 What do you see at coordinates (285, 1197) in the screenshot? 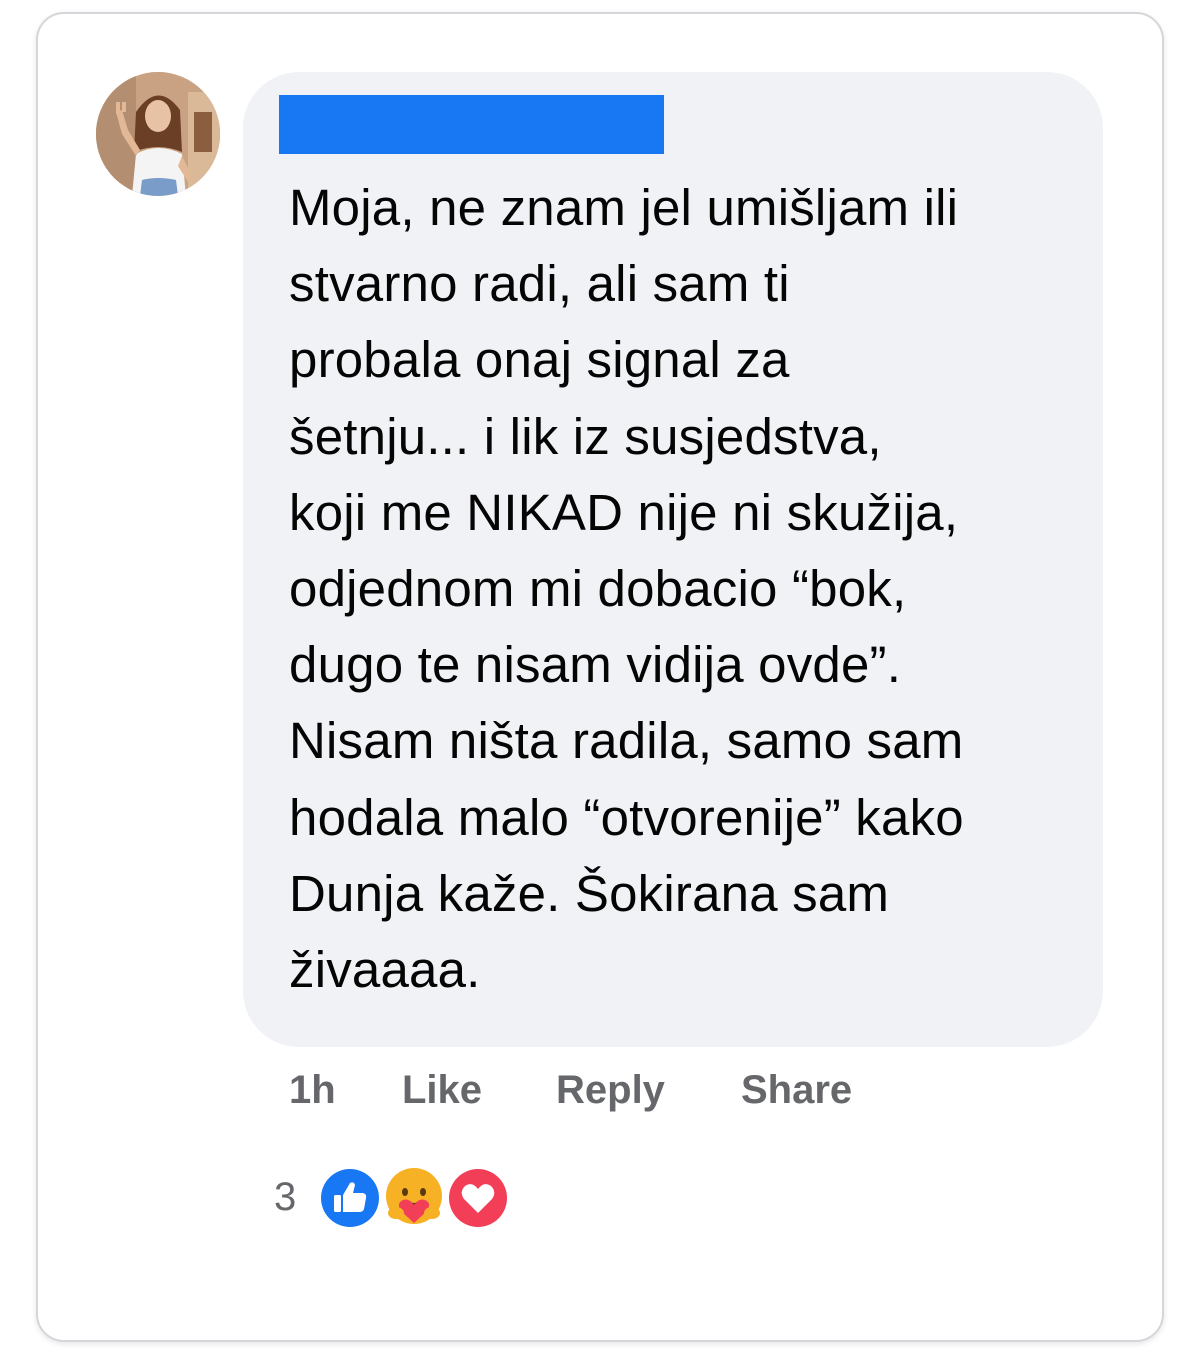
I see `reaction-count: 3` at bounding box center [285, 1197].